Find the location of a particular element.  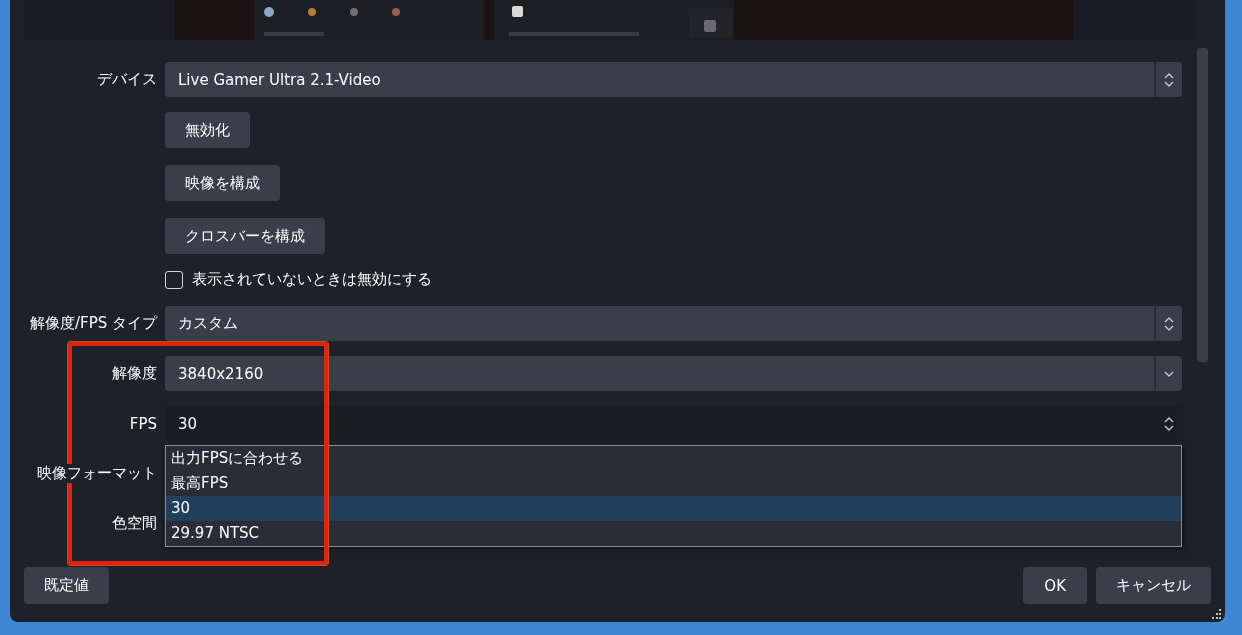

dropdown-option: 30 is located at coordinates (673, 508).